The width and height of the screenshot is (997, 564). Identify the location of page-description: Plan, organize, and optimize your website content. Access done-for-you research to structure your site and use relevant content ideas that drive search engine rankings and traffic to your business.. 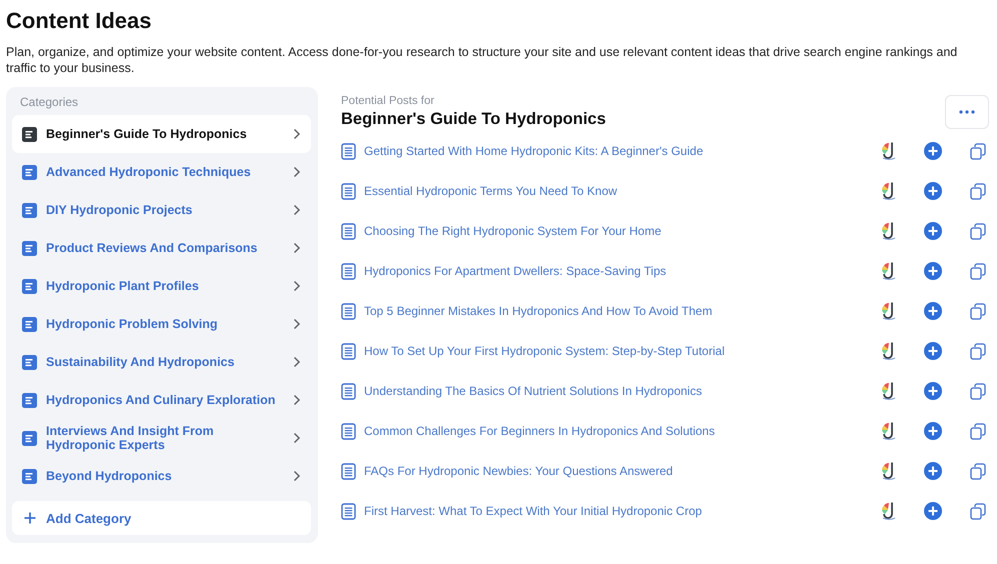
(482, 60).